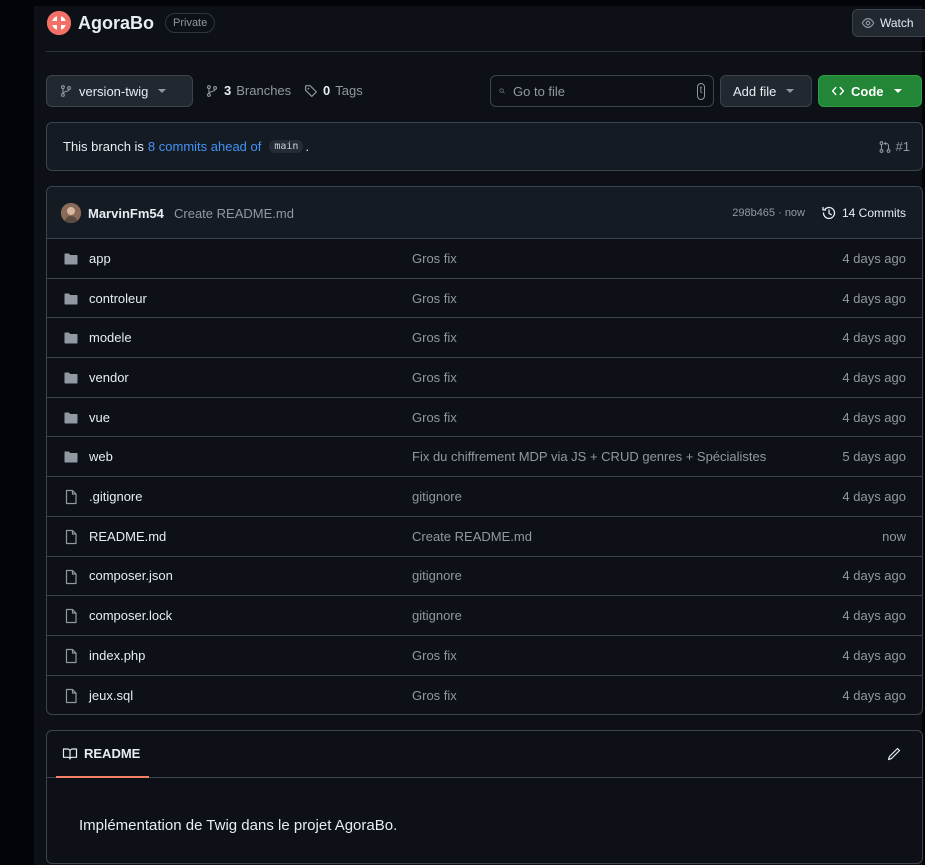 The width and height of the screenshot is (925, 865). What do you see at coordinates (484, 418) in the screenshot?
I see `file-row: vue Gros fix 4 days ago` at bounding box center [484, 418].